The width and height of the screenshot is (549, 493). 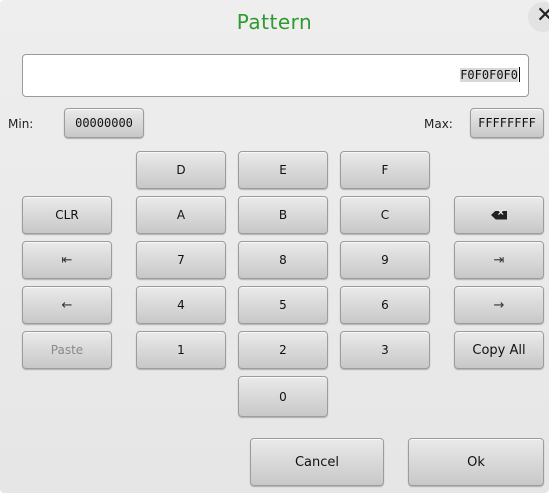 I want to click on key-1: 1, so click(x=181, y=350).